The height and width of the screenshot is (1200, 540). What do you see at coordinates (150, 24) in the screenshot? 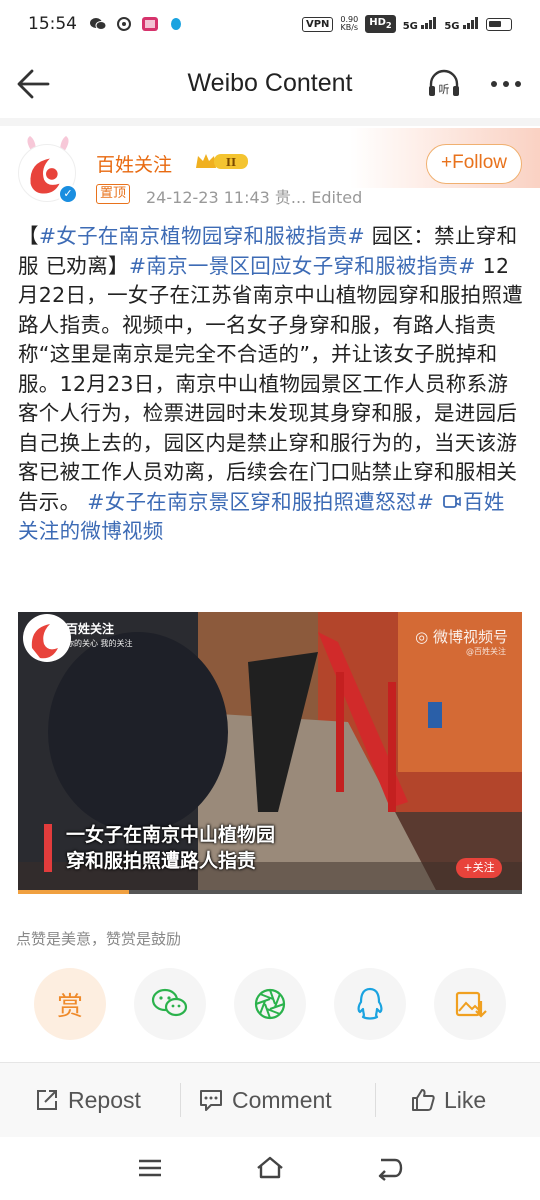
I see `media-app-icon` at bounding box center [150, 24].